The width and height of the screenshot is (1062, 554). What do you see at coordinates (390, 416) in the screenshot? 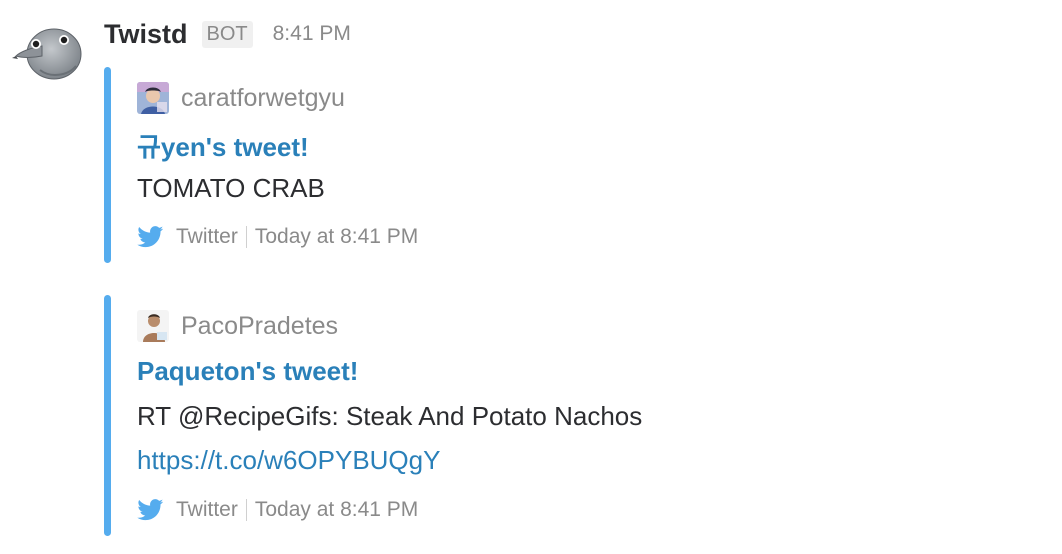
I see `tweet-text: RT @RecipeGifs: Steak And Potato Nachos` at bounding box center [390, 416].